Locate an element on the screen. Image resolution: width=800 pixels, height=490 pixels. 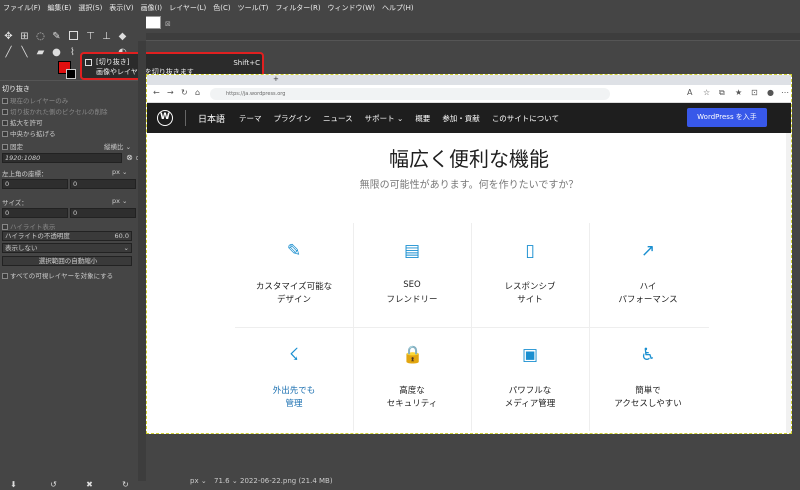
feature-label: フレンドリー is located at coordinates (412, 300).